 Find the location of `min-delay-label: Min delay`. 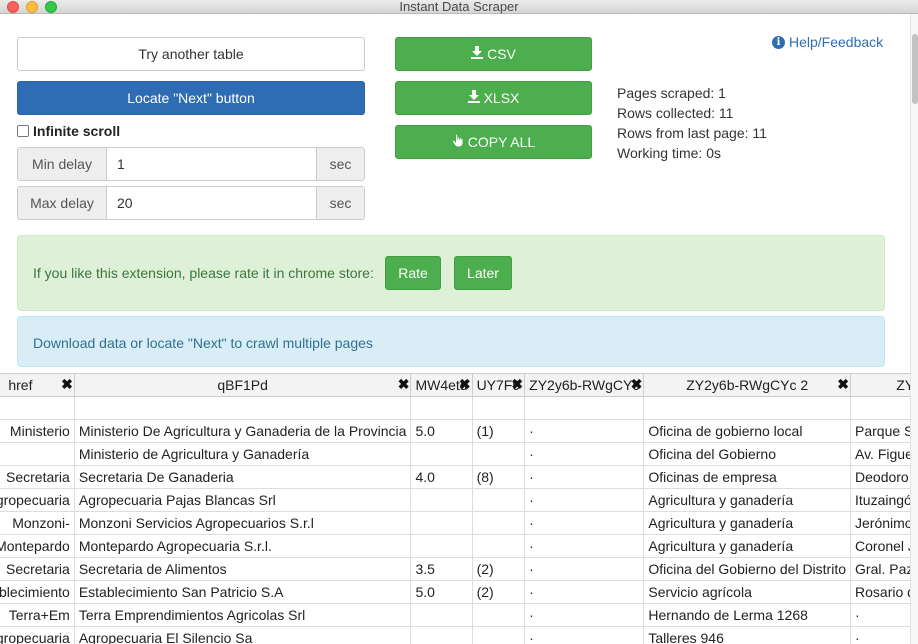

min-delay-label: Min delay is located at coordinates (62, 164).